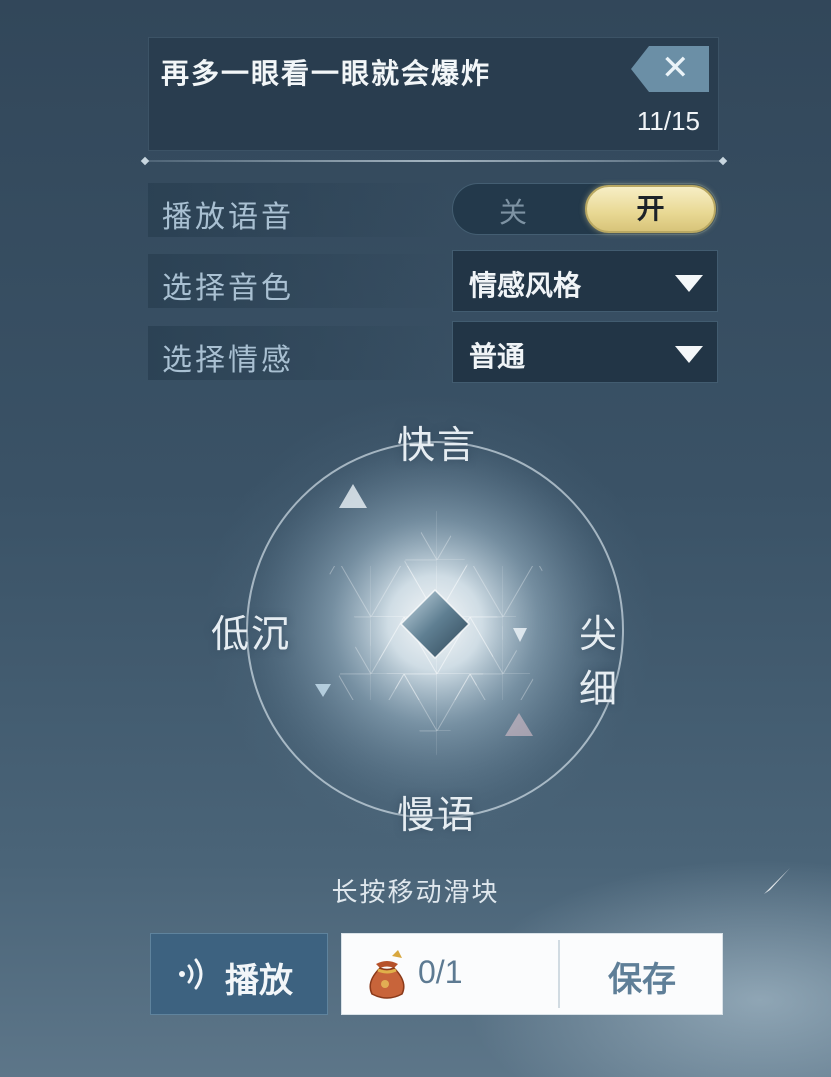 This screenshot has height=1077, width=831. I want to click on item-count: 0/1, so click(440, 972).